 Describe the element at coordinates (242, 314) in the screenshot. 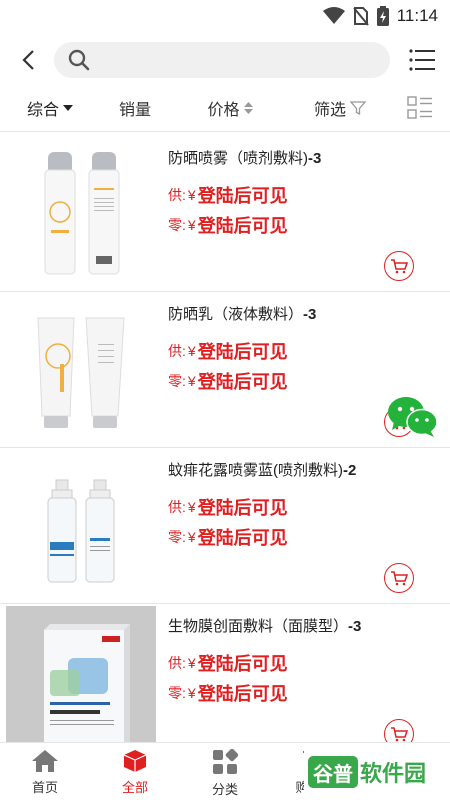

I see `product-name: 防晒乳（液体敷料）-3` at that location.